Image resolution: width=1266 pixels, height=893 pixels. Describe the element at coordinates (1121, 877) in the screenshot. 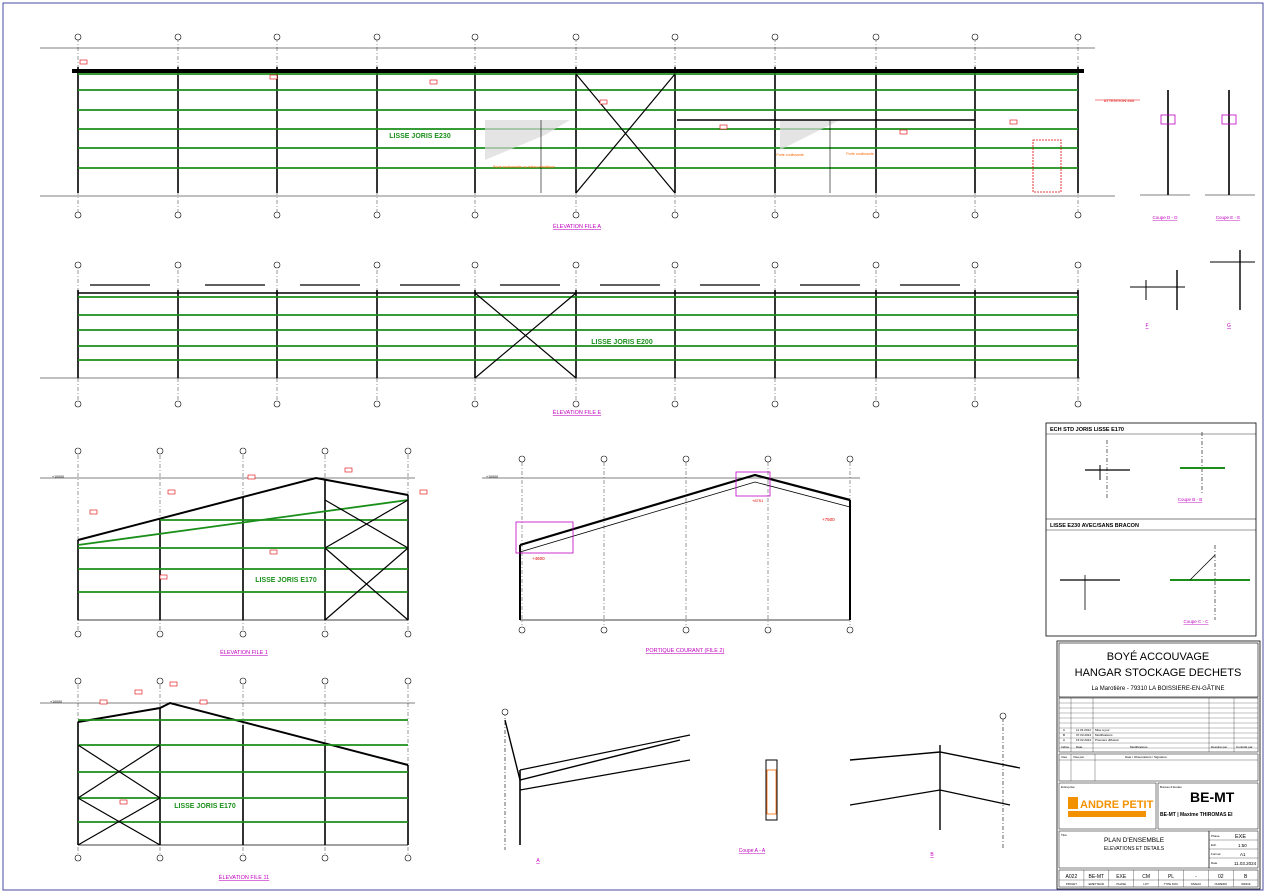

I see `code-value: EXE` at that location.